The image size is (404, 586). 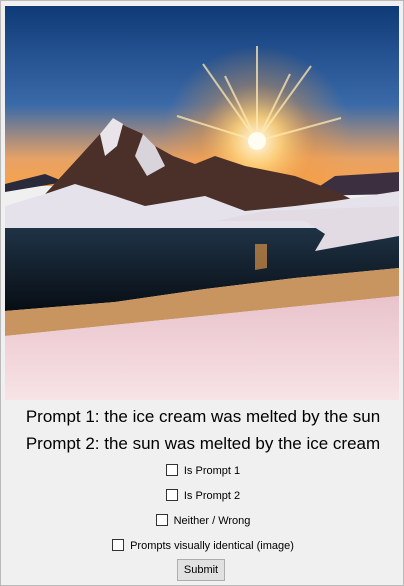 I want to click on option-is-prompt-2: Is Prompt 2, so click(x=202, y=495).